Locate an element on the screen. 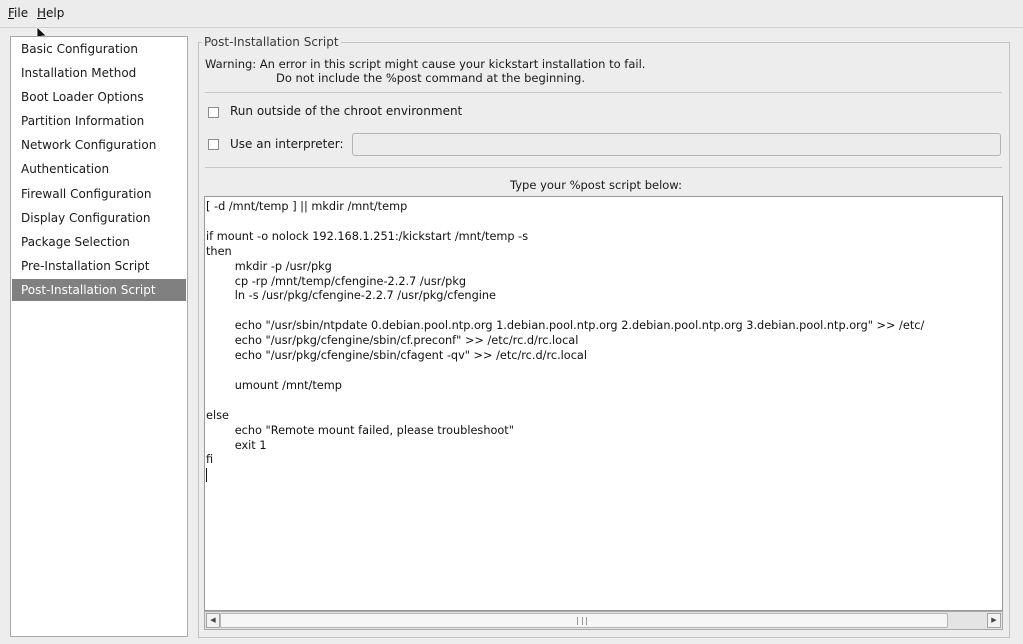  sidebar-item-authentication: Authentication is located at coordinates (99, 169).